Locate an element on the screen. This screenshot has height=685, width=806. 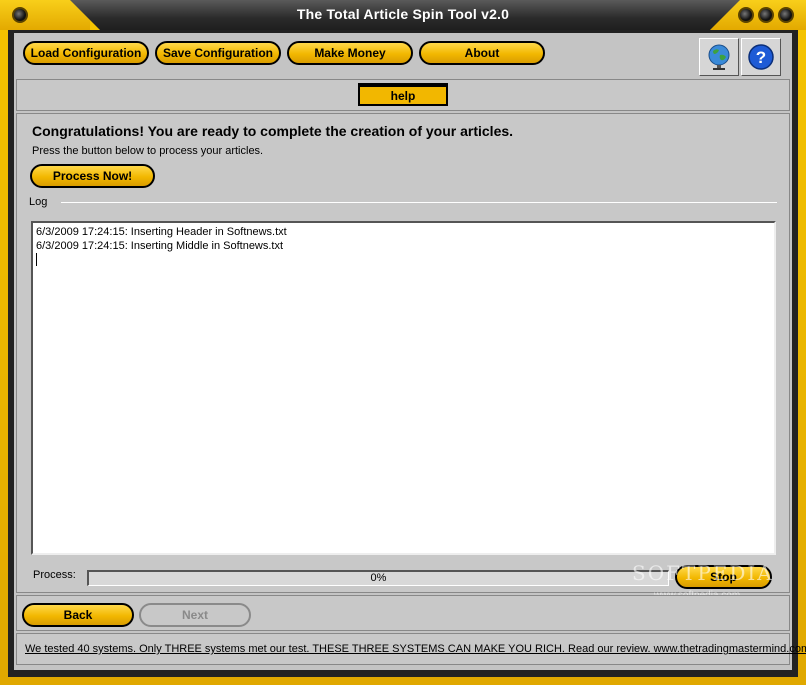
load-configuration-button: Load Configuration is located at coordinates (86, 53).